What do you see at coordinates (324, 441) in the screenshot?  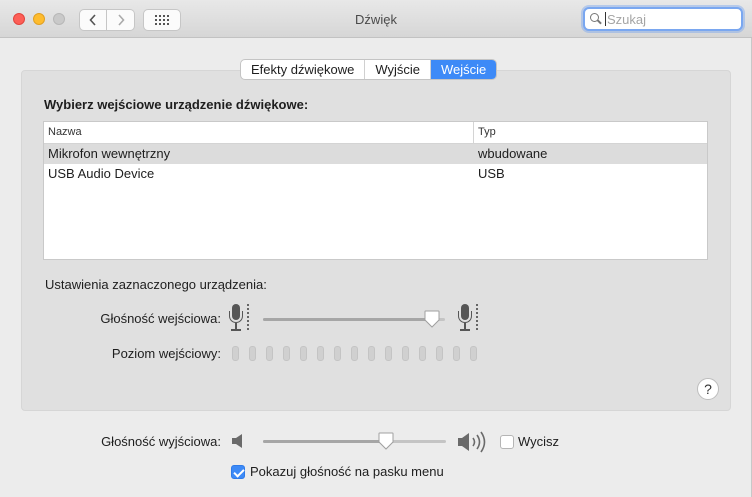 I see `output-volume-fill` at bounding box center [324, 441].